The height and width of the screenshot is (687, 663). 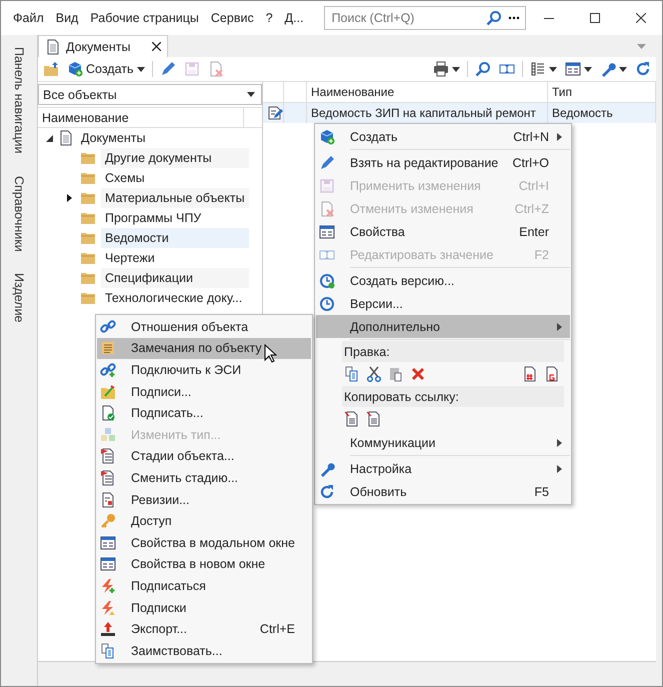 What do you see at coordinates (459, 113) in the screenshot?
I see `table-row: Ведомость ЗИП на капитальный ремонт Ведомость` at bounding box center [459, 113].